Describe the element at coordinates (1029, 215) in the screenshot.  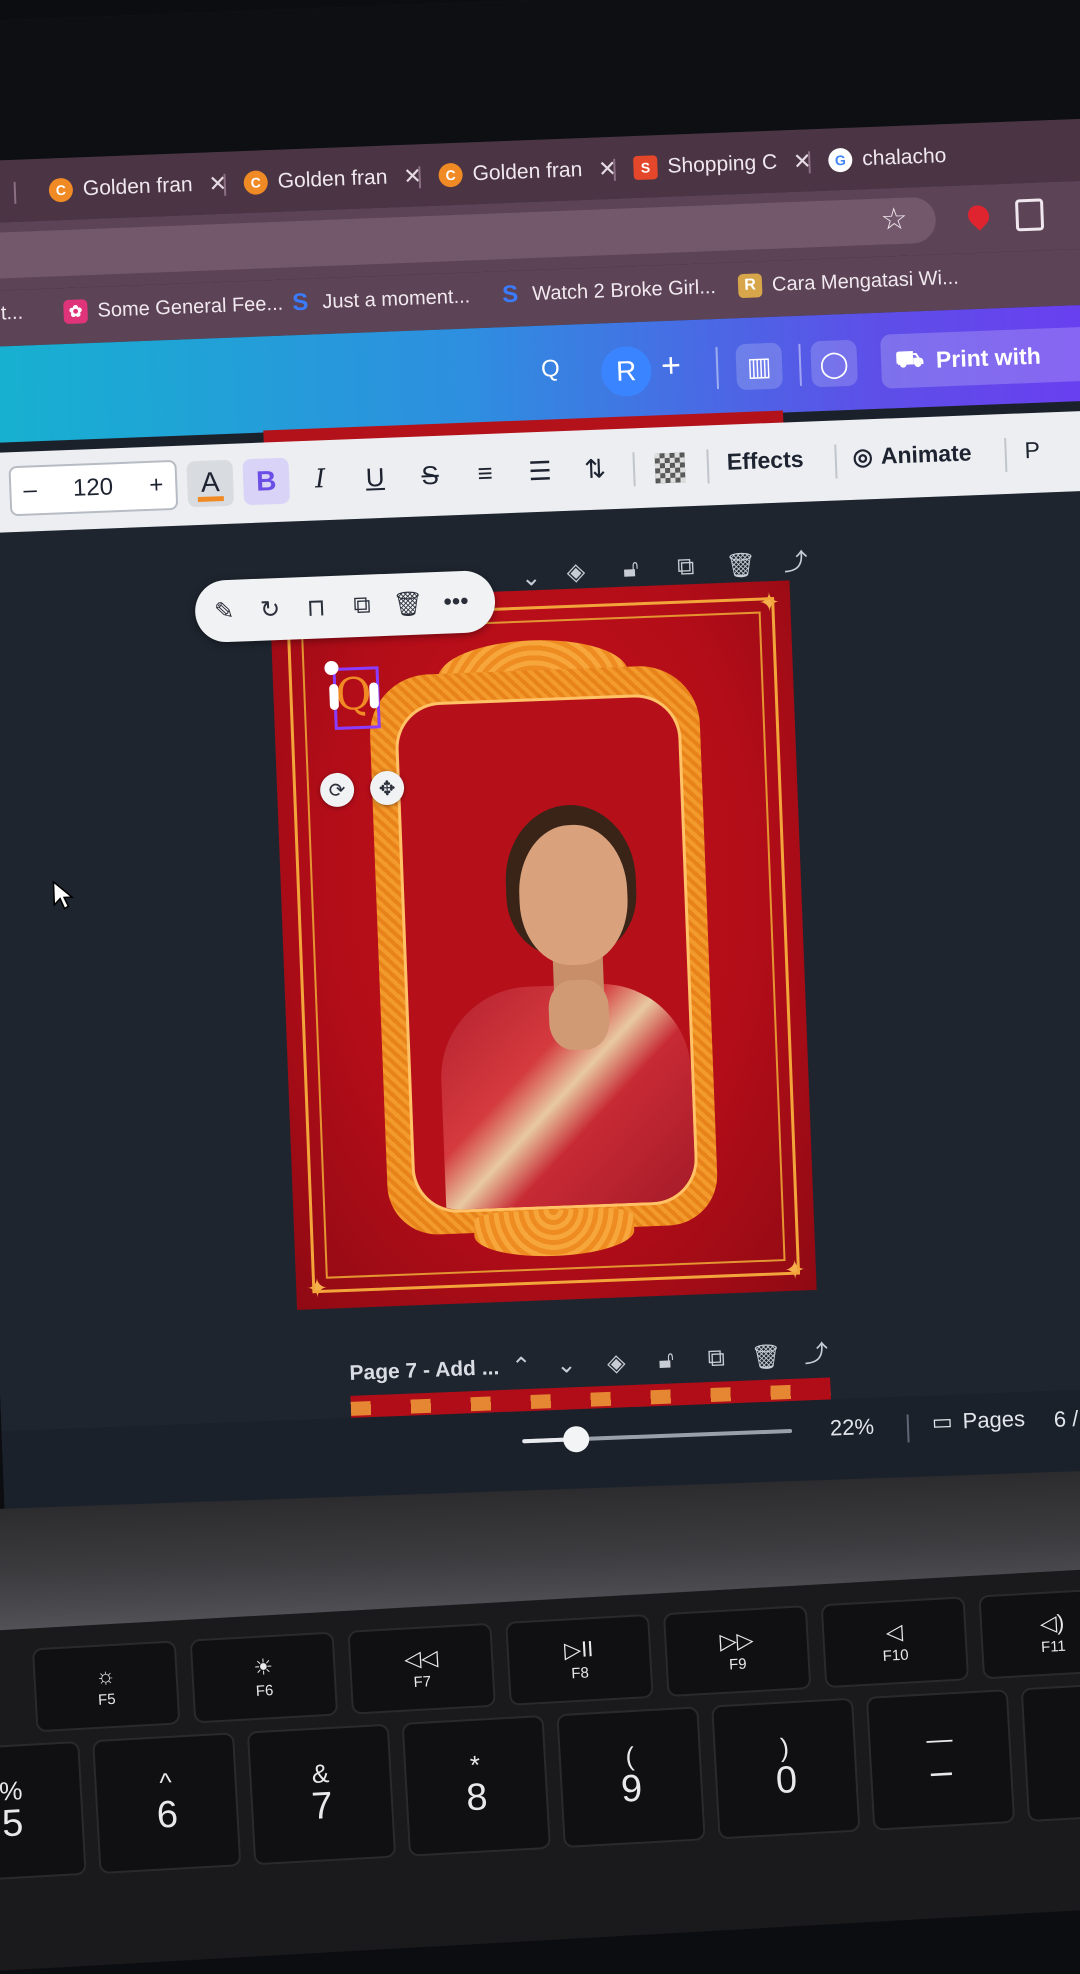
I see `extensions-puzzle-icon` at that location.